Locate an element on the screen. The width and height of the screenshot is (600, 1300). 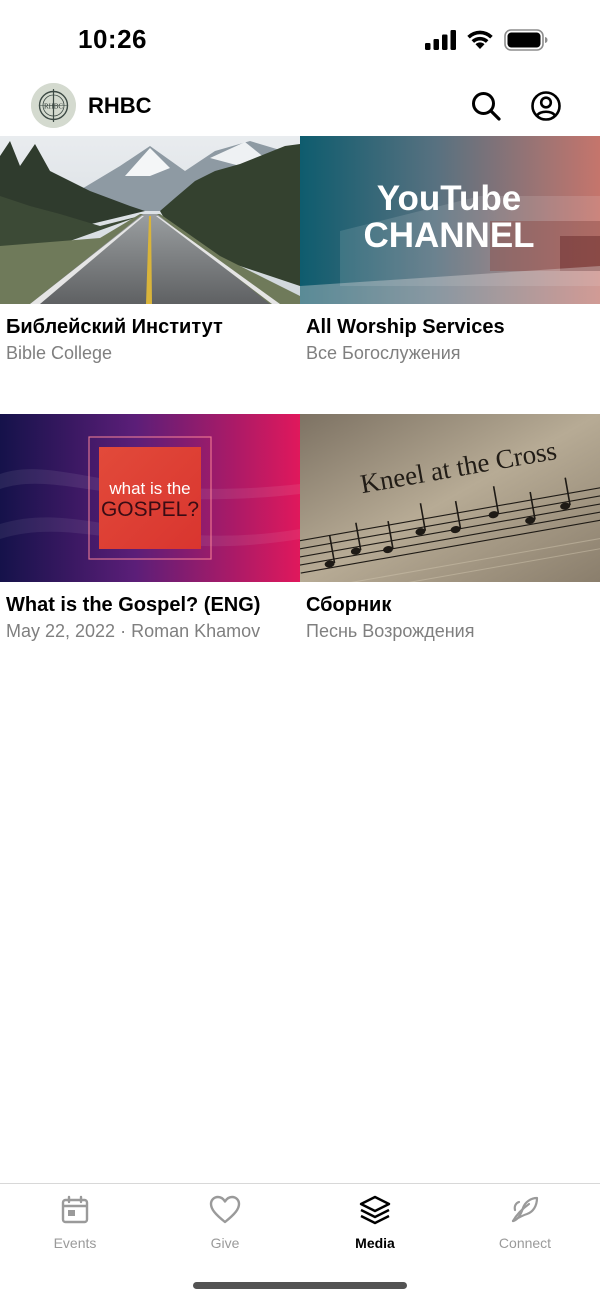
card-title: Сборник is located at coordinates (349, 605).